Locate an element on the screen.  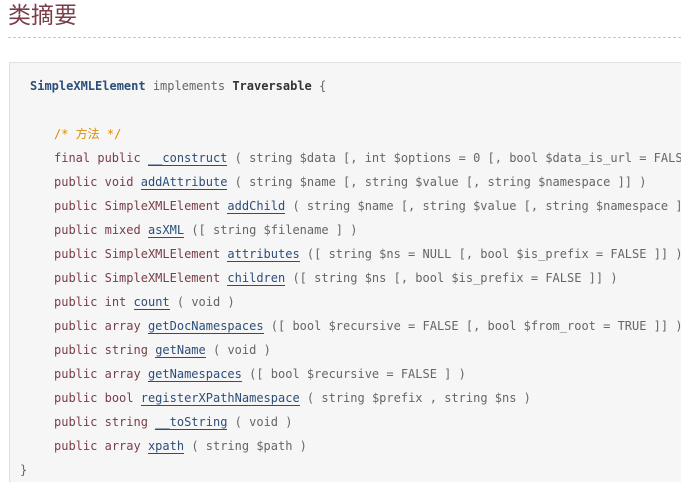
heading-divider is located at coordinates (344, 37).